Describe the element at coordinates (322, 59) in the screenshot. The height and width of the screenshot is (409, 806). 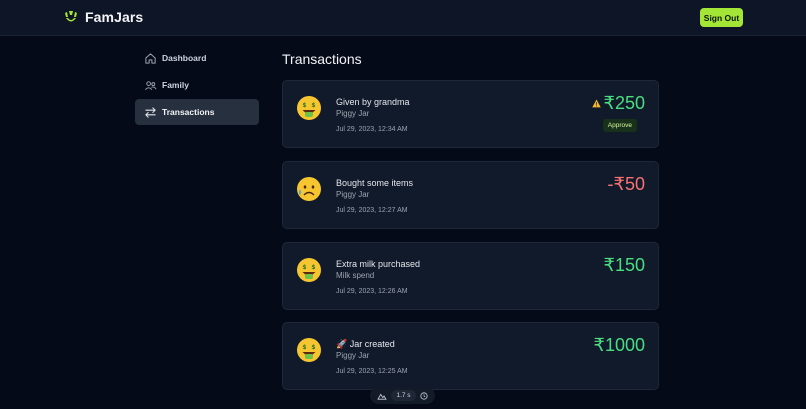
I see `page-title: Transactions` at that location.